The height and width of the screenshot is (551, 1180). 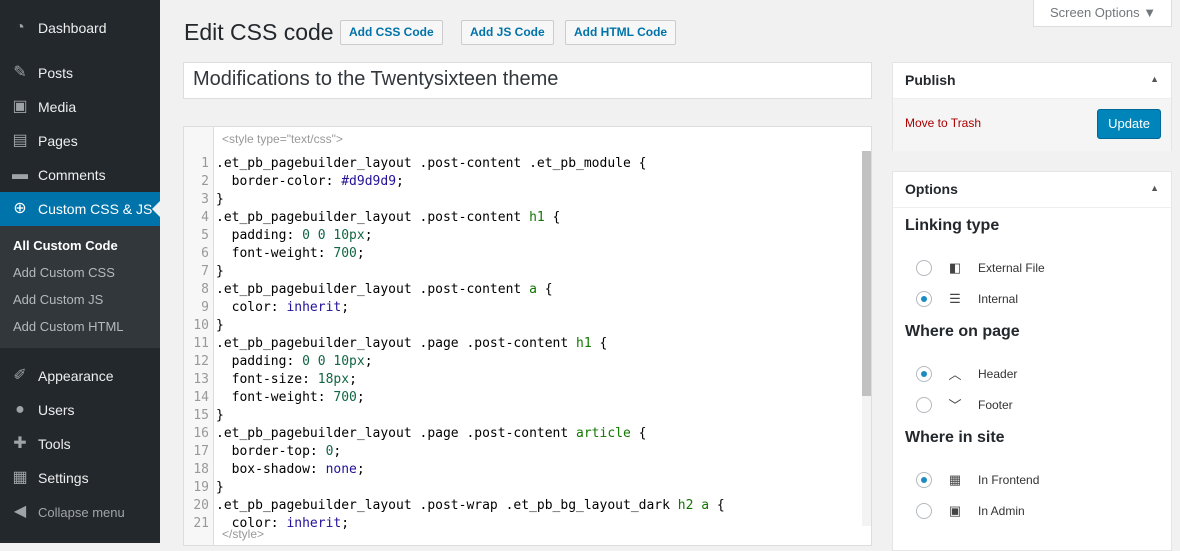 I want to click on line-number: 8, so click(x=205, y=289).